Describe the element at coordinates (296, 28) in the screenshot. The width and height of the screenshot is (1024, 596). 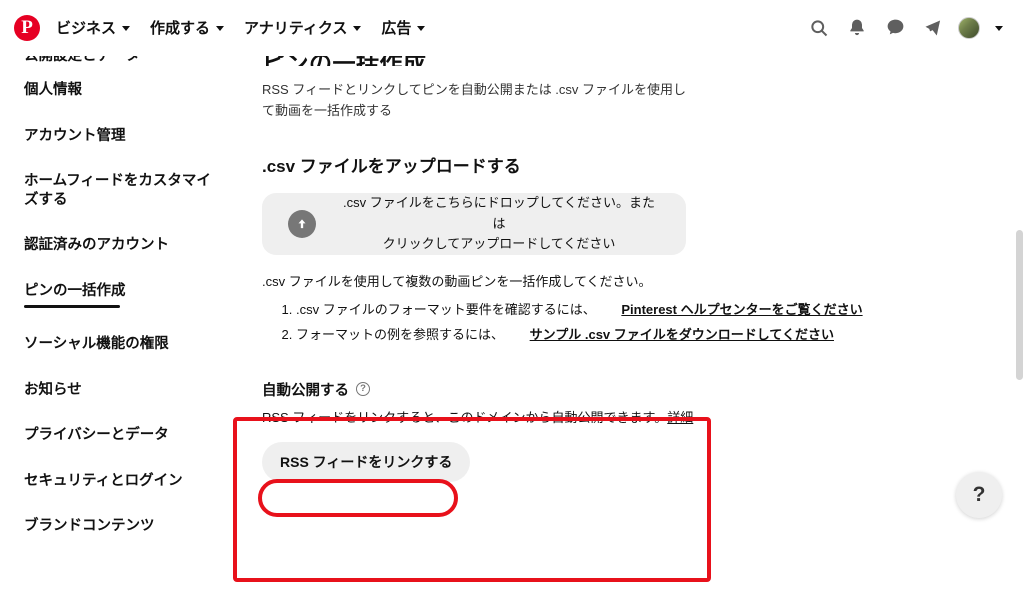
I see `nav-item-analytics-label: アナリティクス` at that location.